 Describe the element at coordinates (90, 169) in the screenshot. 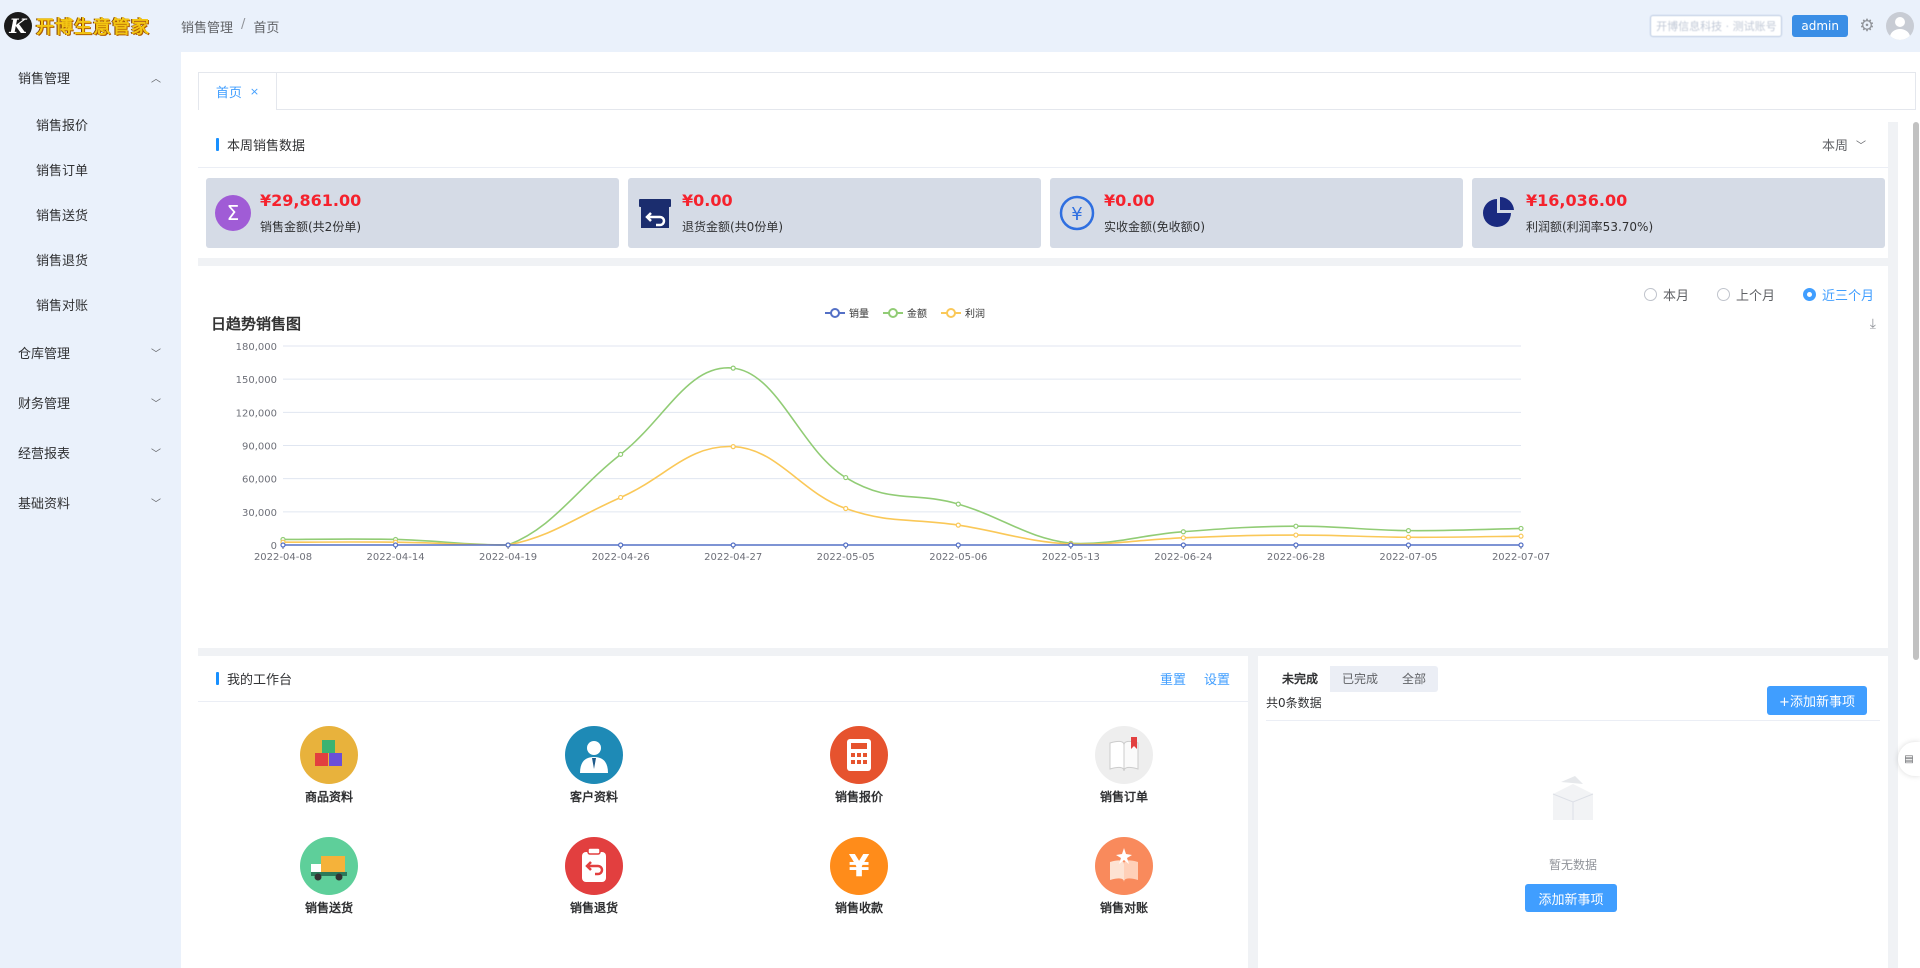

I see `sidebar-item-order: 销售订单` at that location.